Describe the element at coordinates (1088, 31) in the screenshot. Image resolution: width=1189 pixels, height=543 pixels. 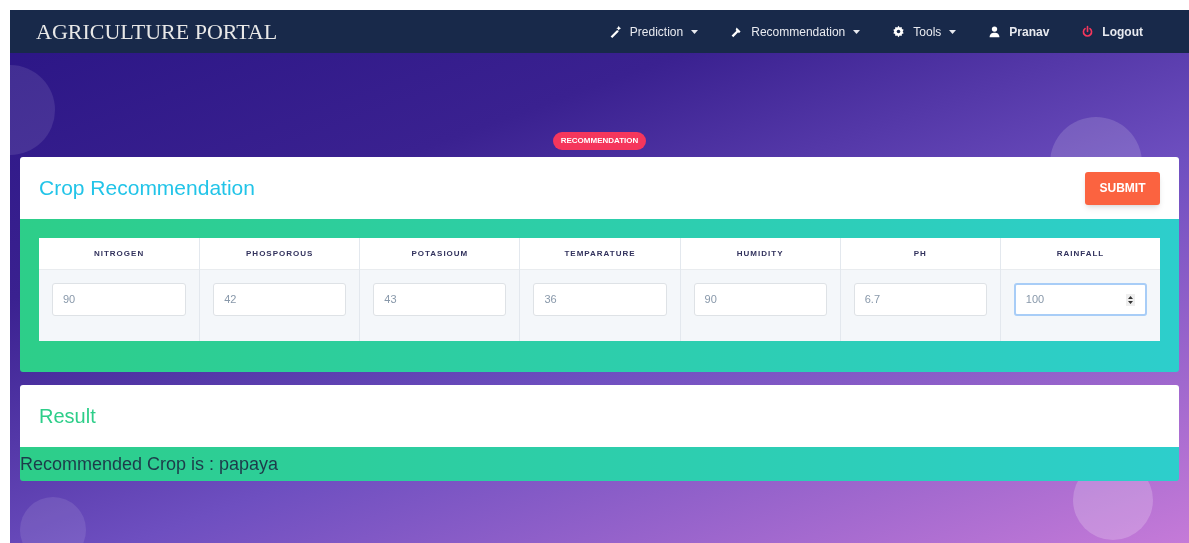
I see `power-icon` at that location.